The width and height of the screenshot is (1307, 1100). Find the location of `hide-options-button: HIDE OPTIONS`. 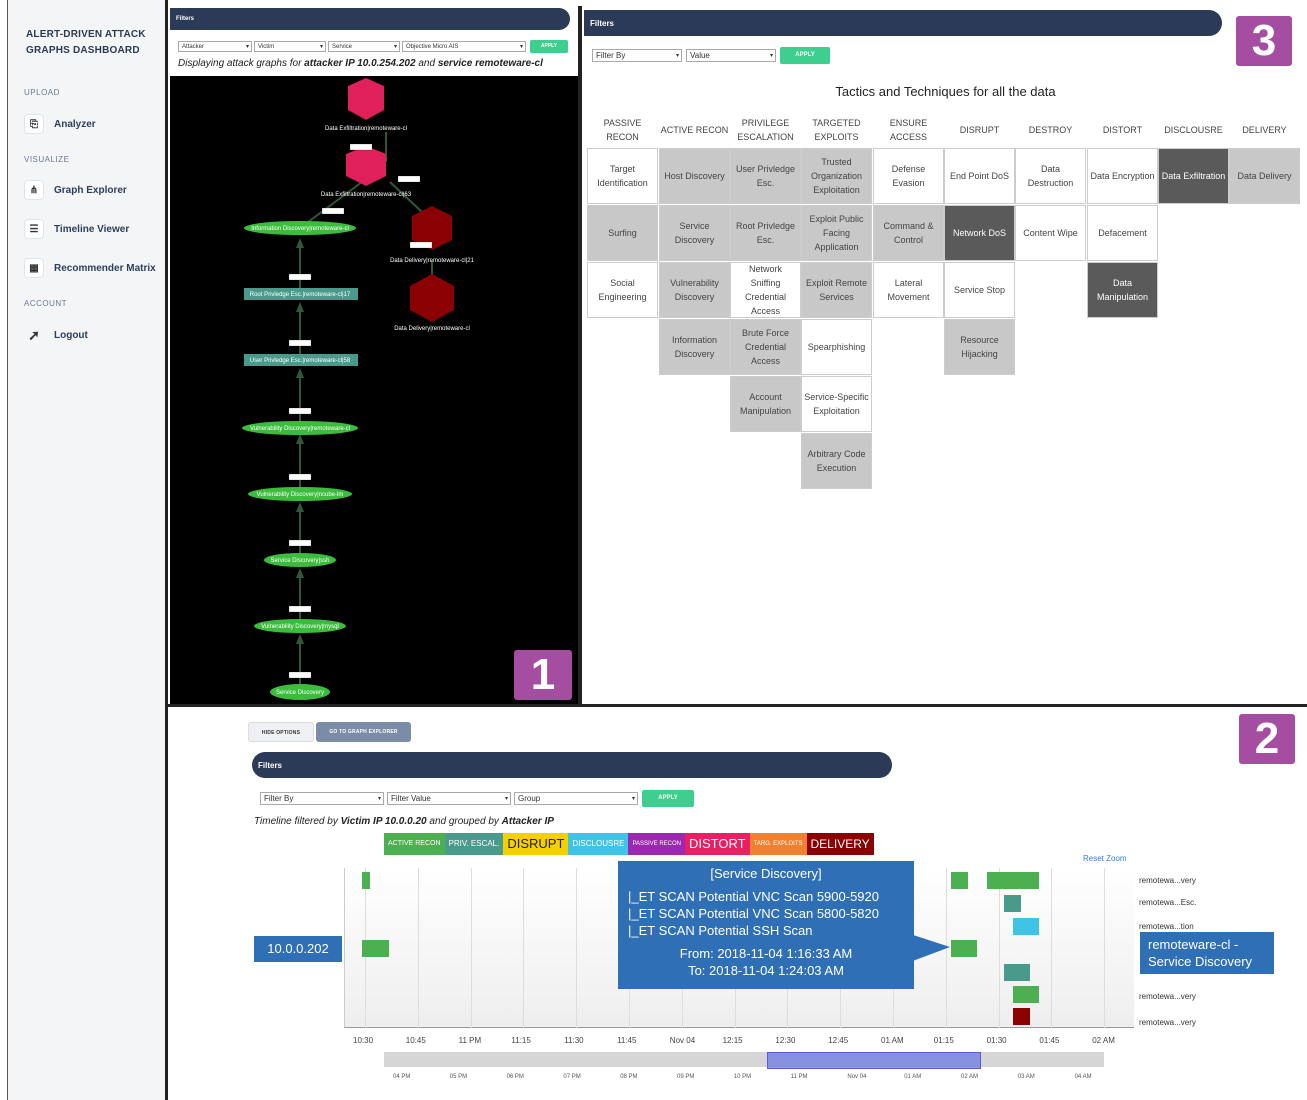

hide-options-button: HIDE OPTIONS is located at coordinates (281, 732).